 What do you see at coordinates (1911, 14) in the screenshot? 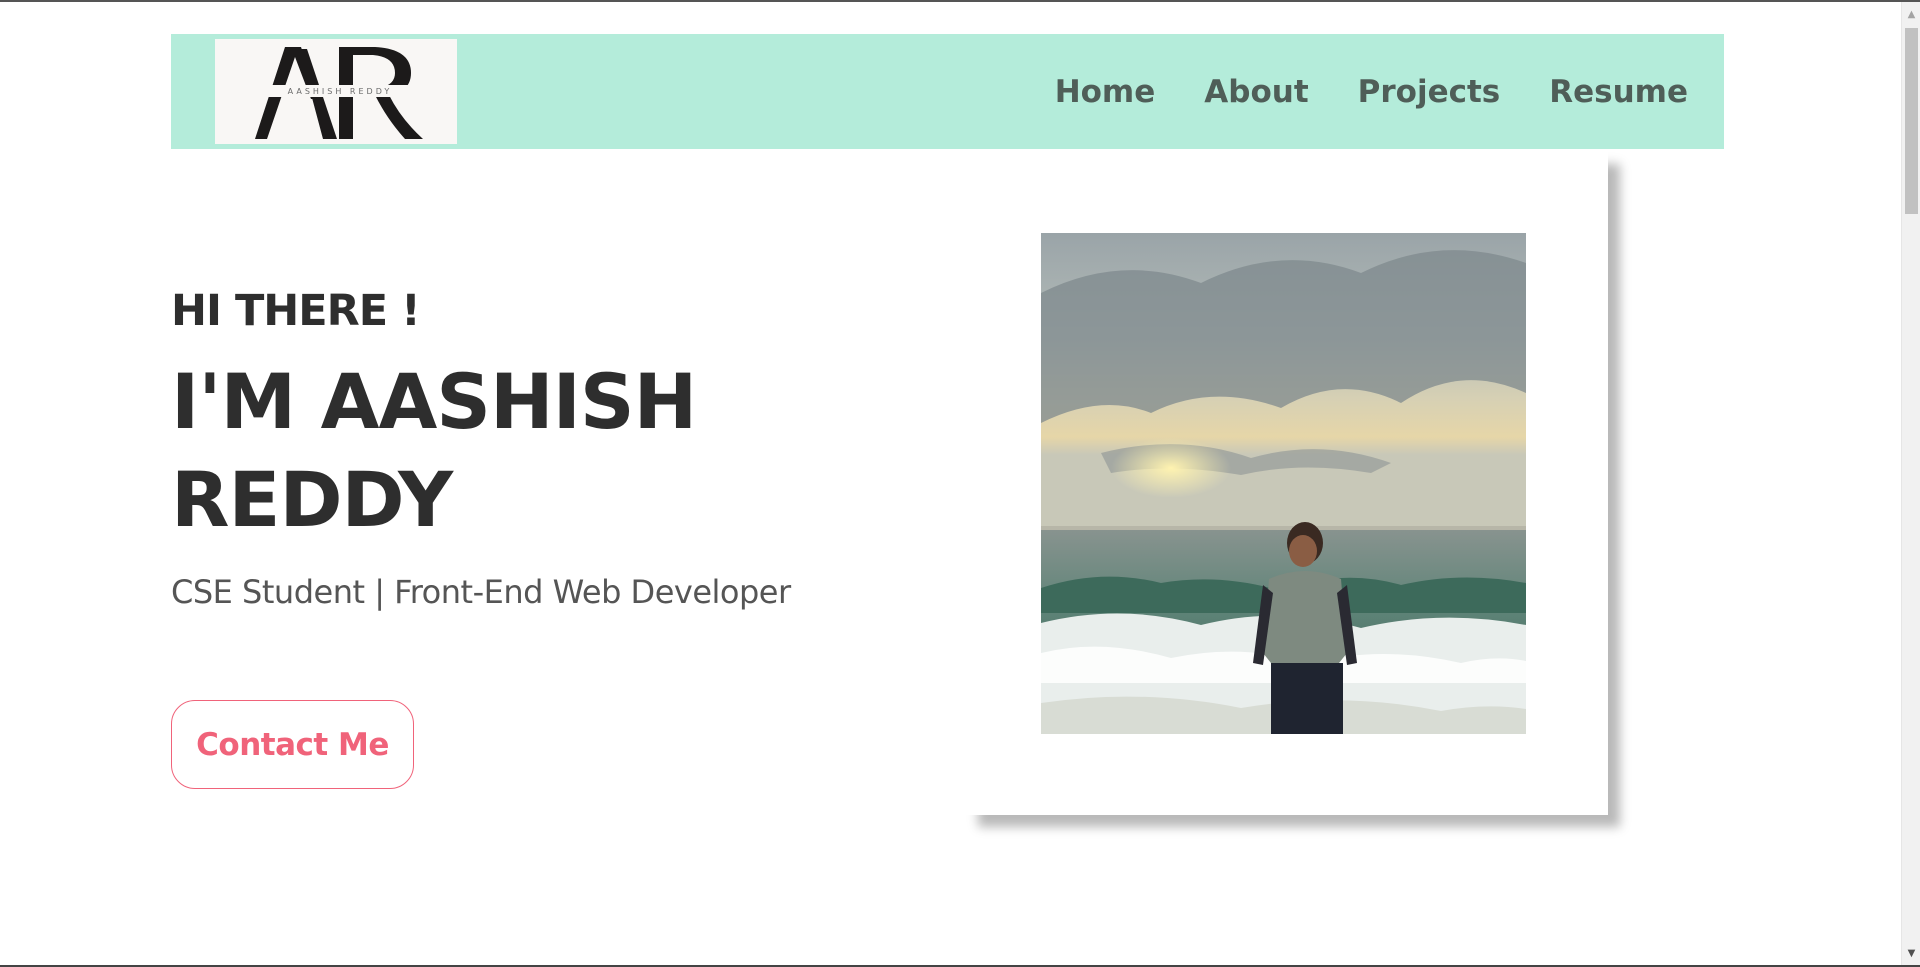
I see `scroll-up-arrow-icon: ▲` at bounding box center [1911, 14].